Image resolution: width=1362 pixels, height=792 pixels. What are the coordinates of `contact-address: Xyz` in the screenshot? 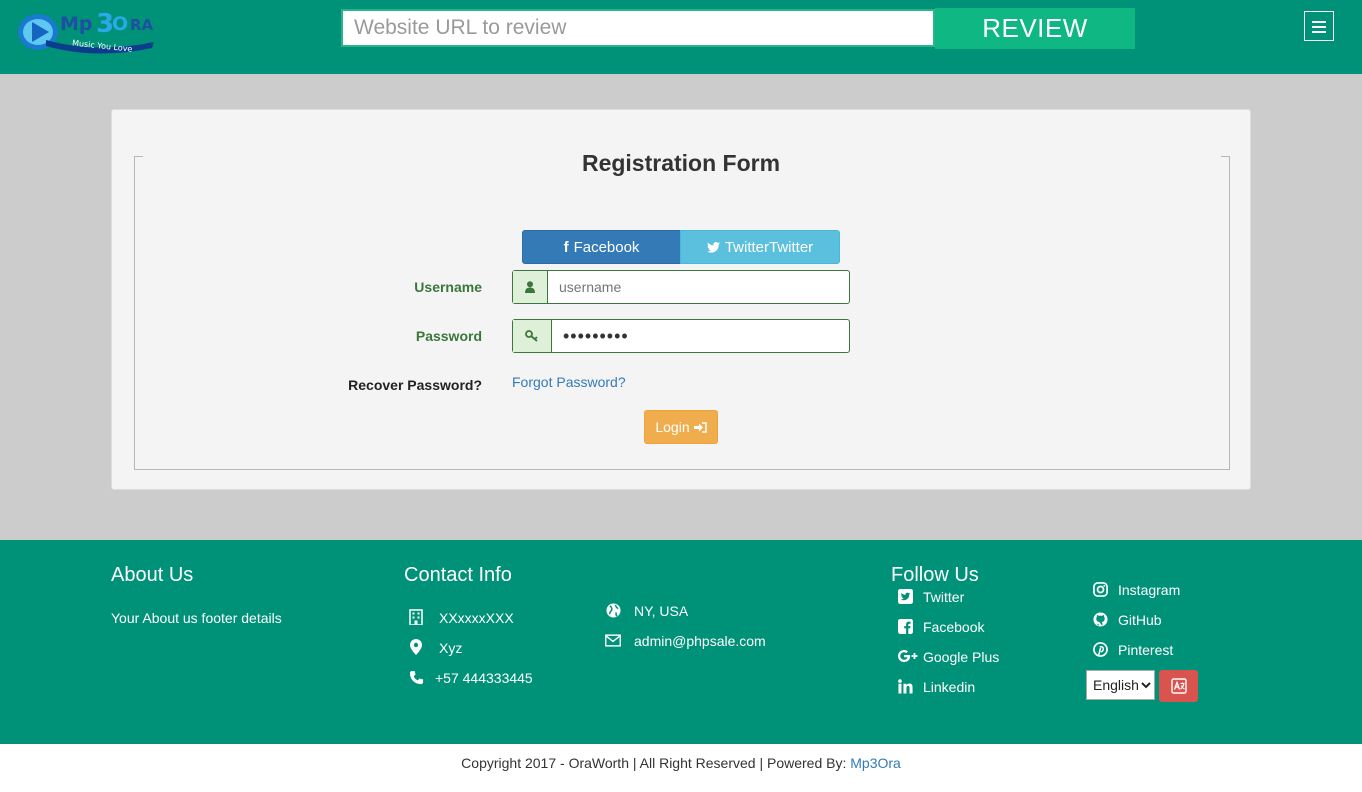 It's located at (451, 648).